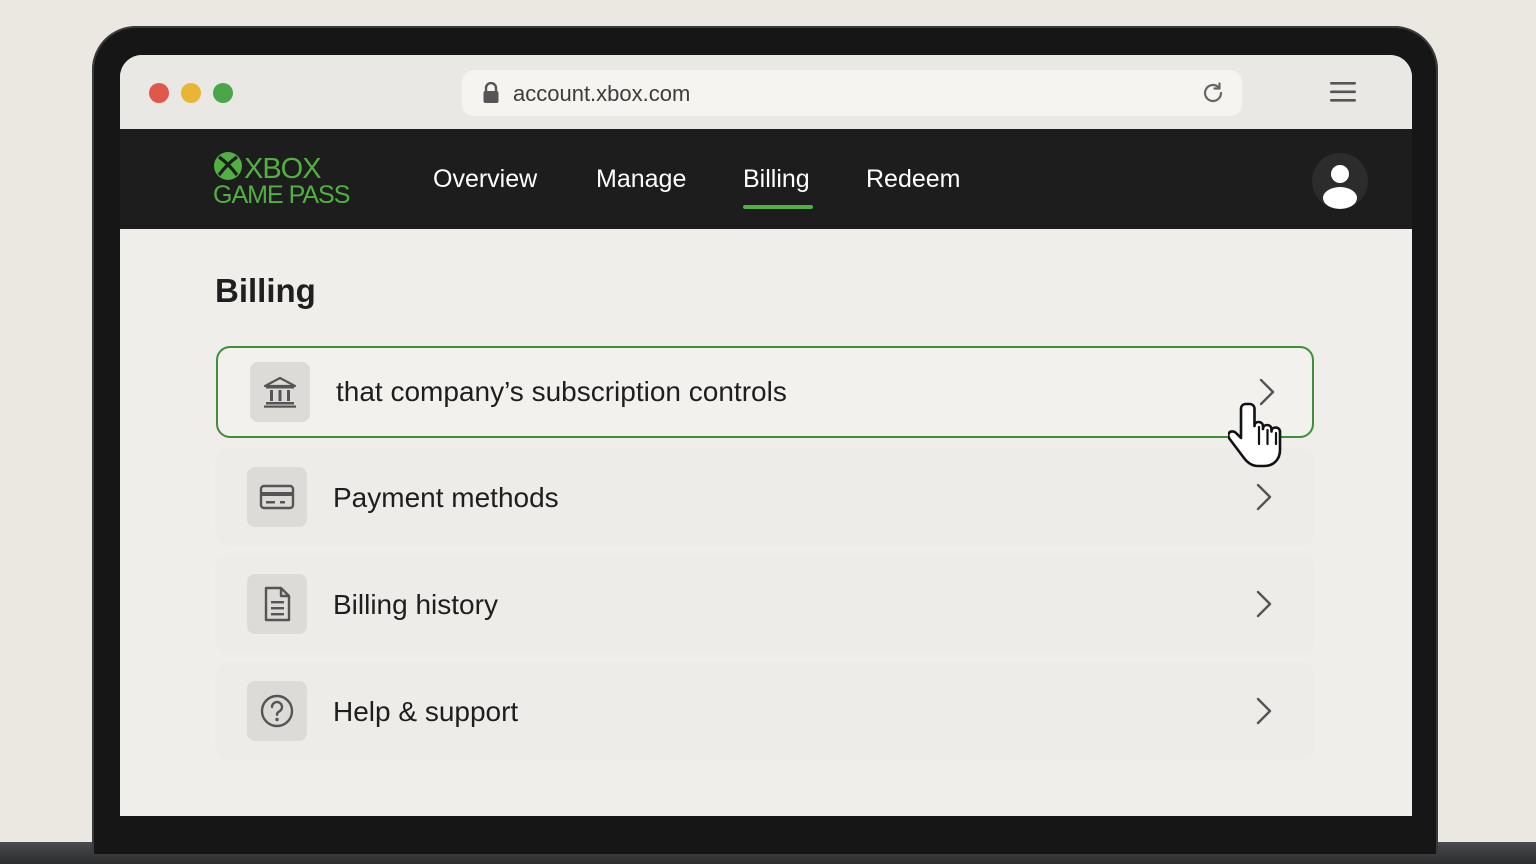  What do you see at coordinates (485, 179) in the screenshot?
I see `nav-overview: Overview` at bounding box center [485, 179].